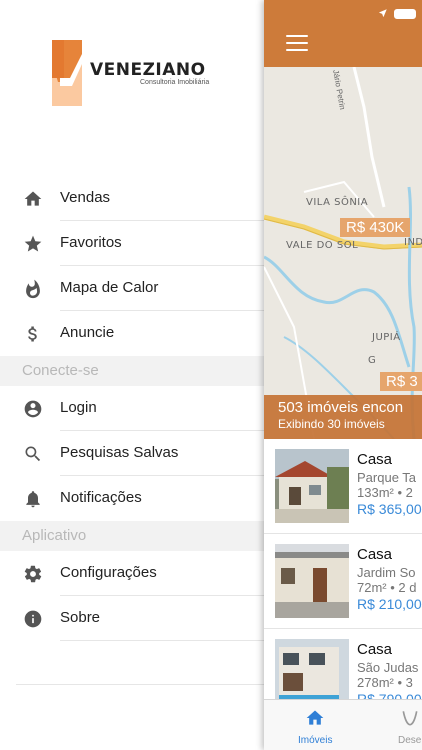  Describe the element at coordinates (385, 682) in the screenshot. I see `listing-specs: 278m² • 3` at that location.